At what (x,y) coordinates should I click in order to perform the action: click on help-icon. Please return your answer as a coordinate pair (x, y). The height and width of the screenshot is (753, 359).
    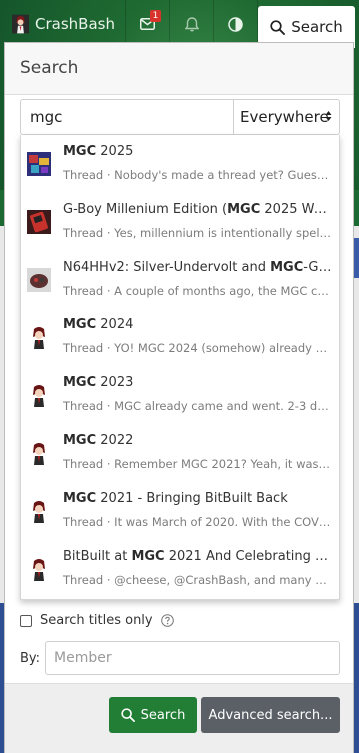
    Looking at the image, I should click on (167, 620).